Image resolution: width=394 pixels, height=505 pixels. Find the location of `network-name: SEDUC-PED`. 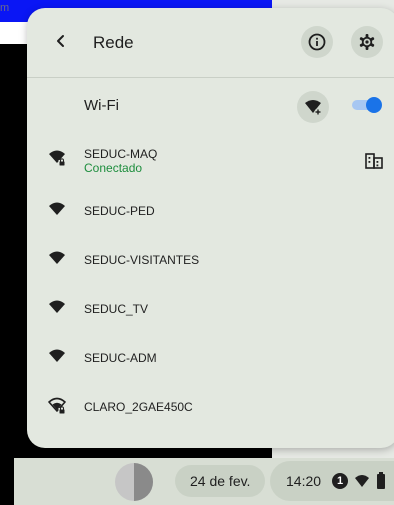

network-name: SEDUC-PED is located at coordinates (119, 211).